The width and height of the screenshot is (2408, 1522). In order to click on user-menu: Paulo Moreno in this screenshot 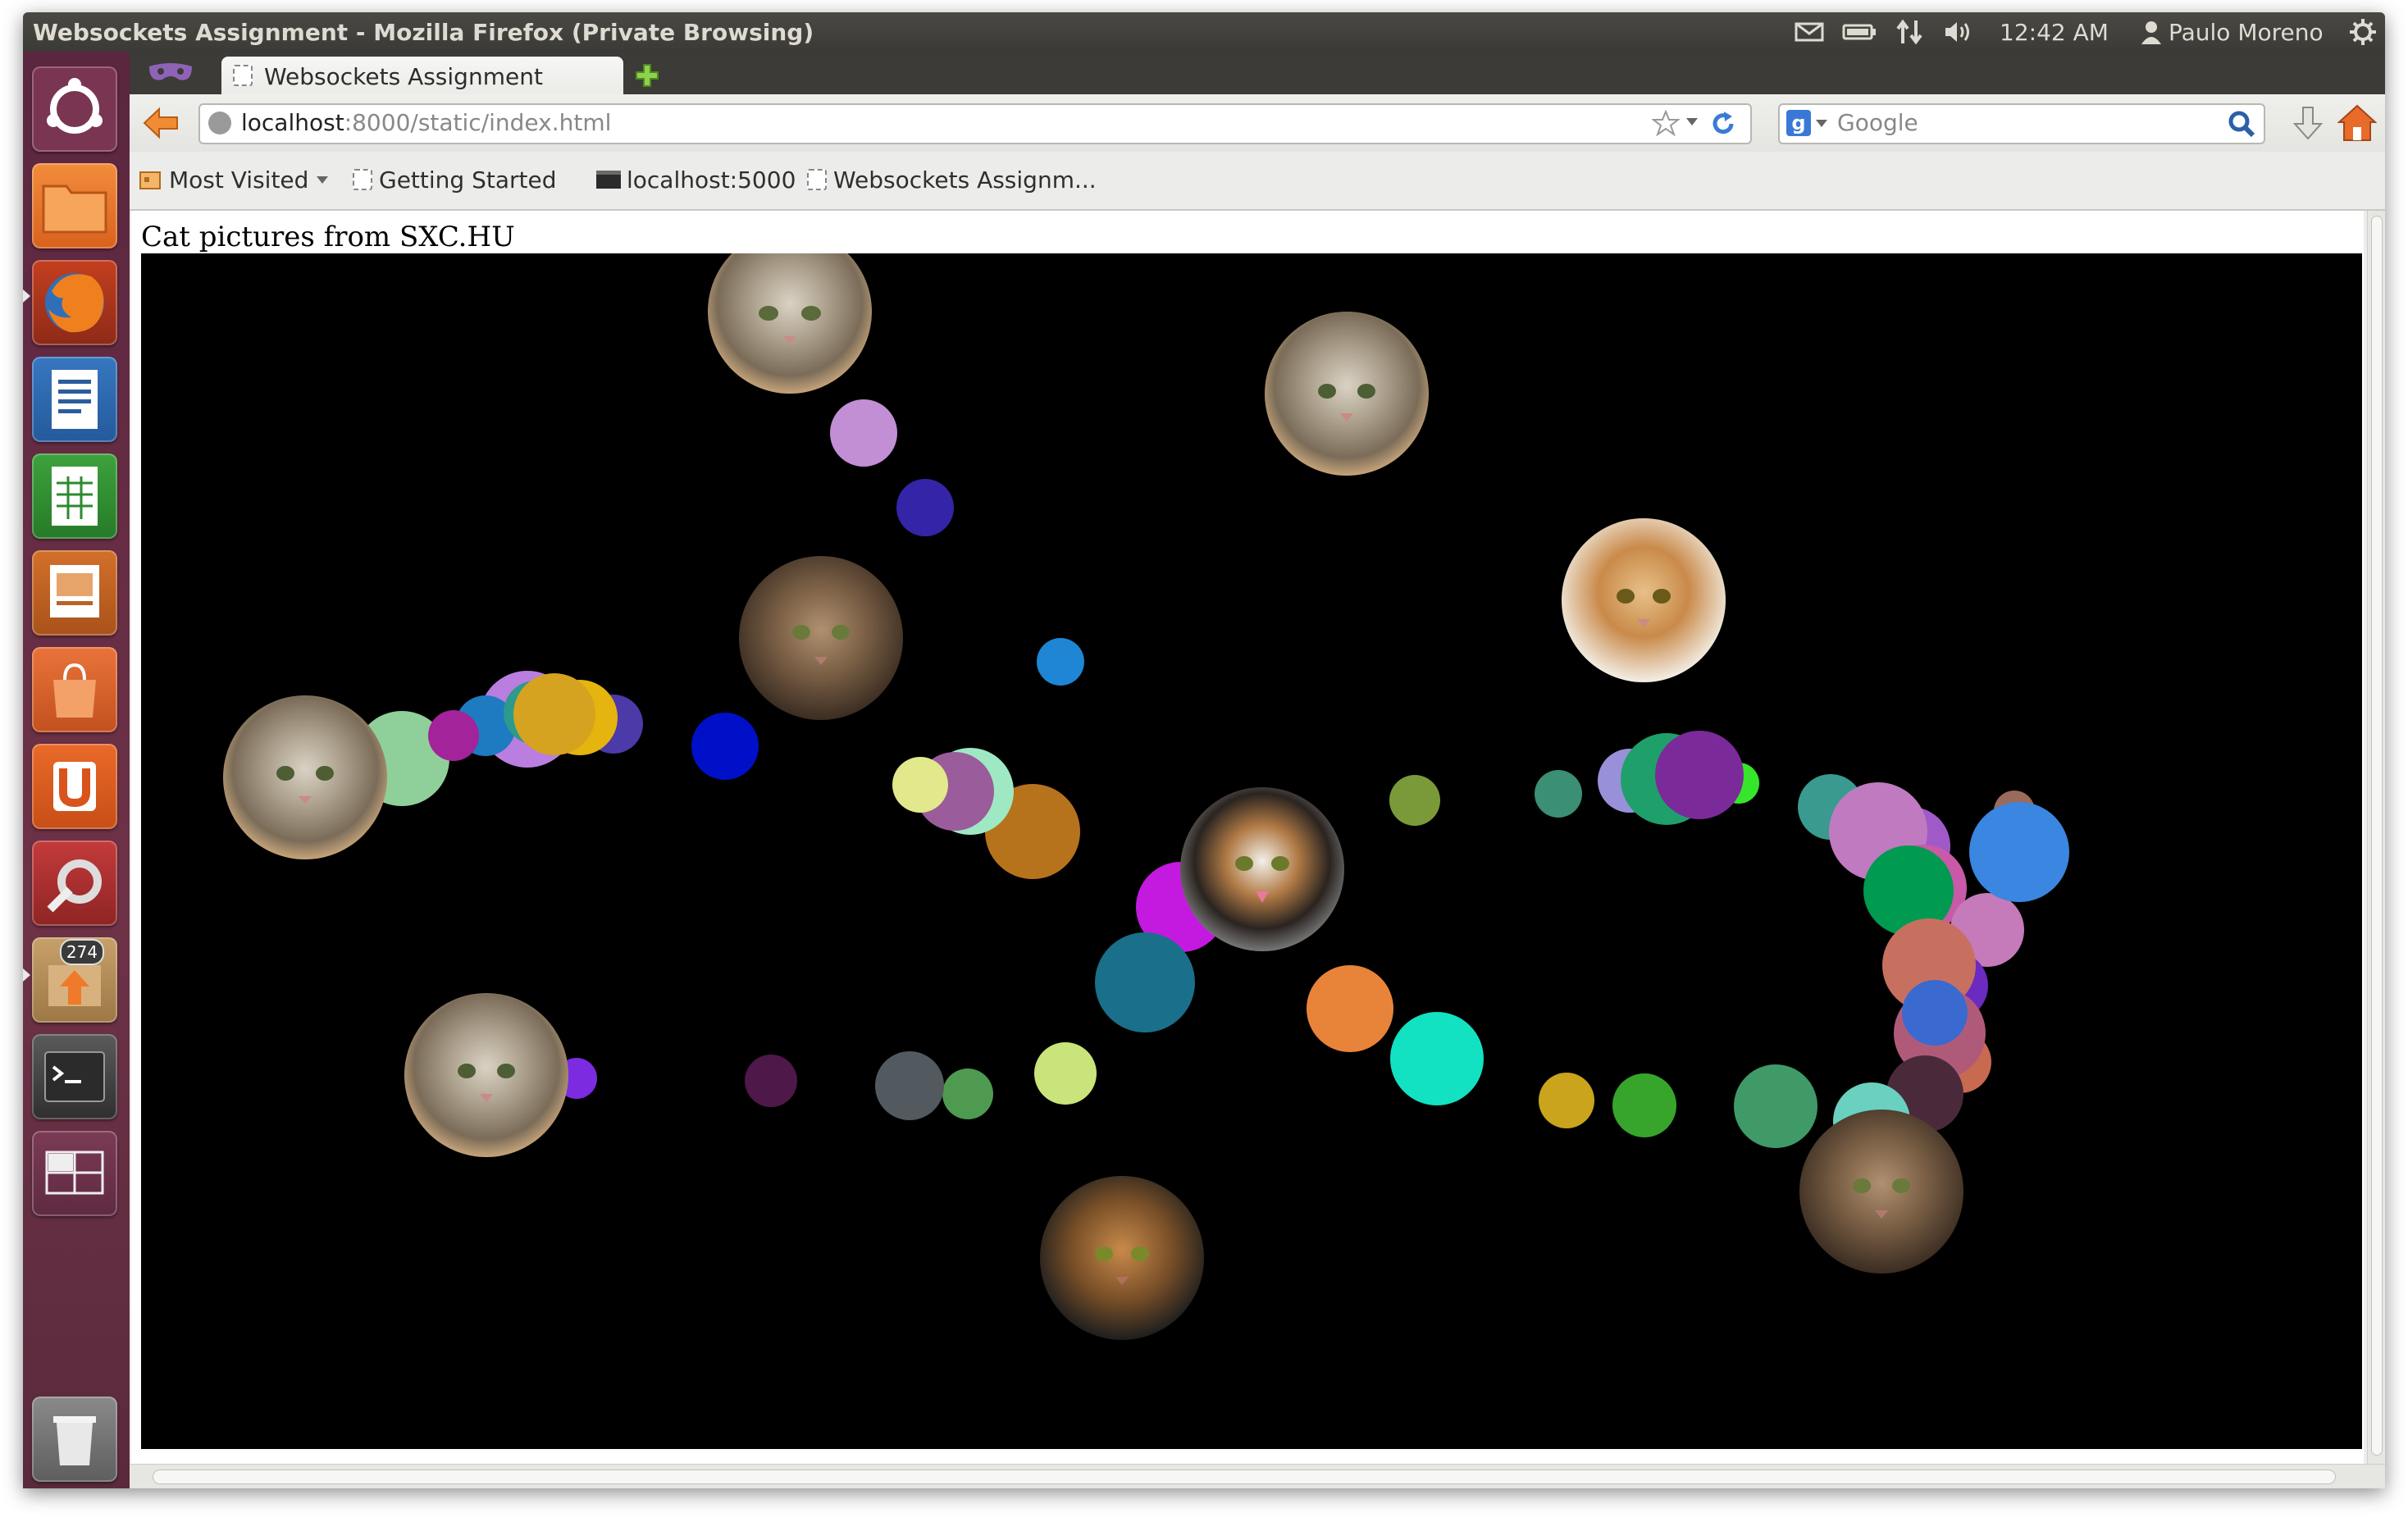, I will do `click(2233, 32)`.